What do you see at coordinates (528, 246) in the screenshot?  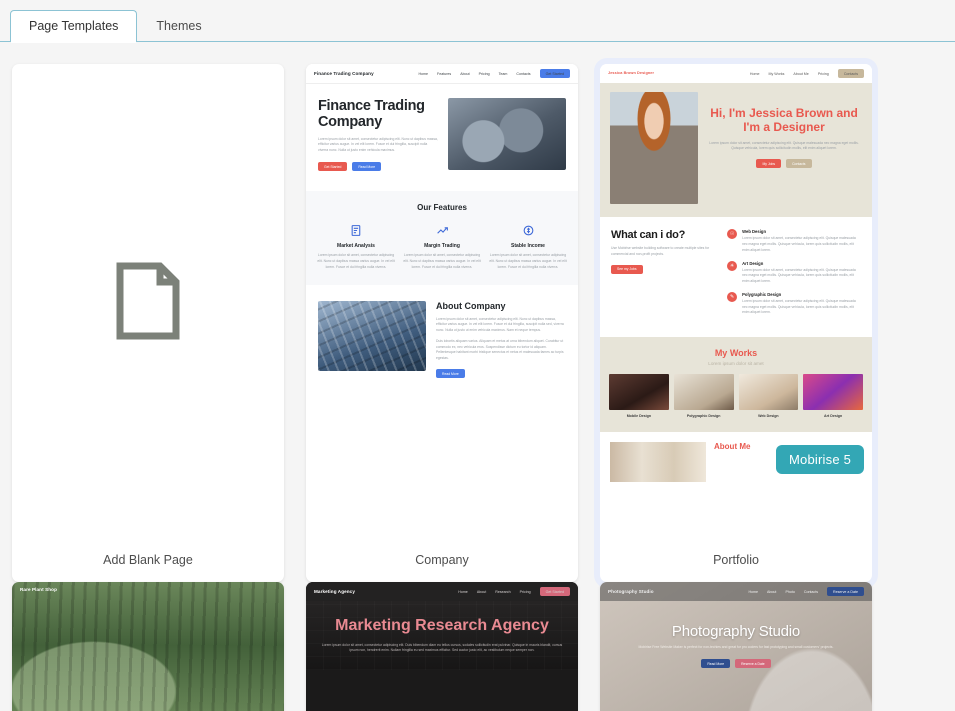 I see `feature-title: Stable Income` at bounding box center [528, 246].